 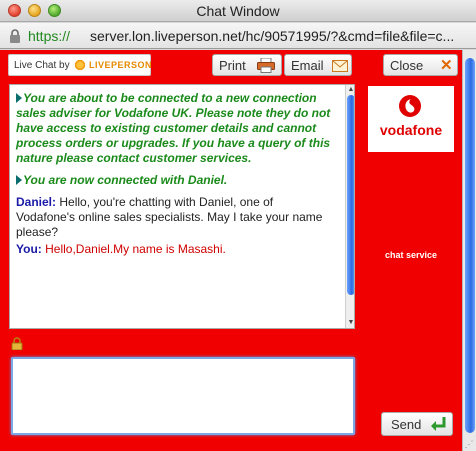 What do you see at coordinates (307, 65) in the screenshot?
I see `email-label: Email` at bounding box center [307, 65].